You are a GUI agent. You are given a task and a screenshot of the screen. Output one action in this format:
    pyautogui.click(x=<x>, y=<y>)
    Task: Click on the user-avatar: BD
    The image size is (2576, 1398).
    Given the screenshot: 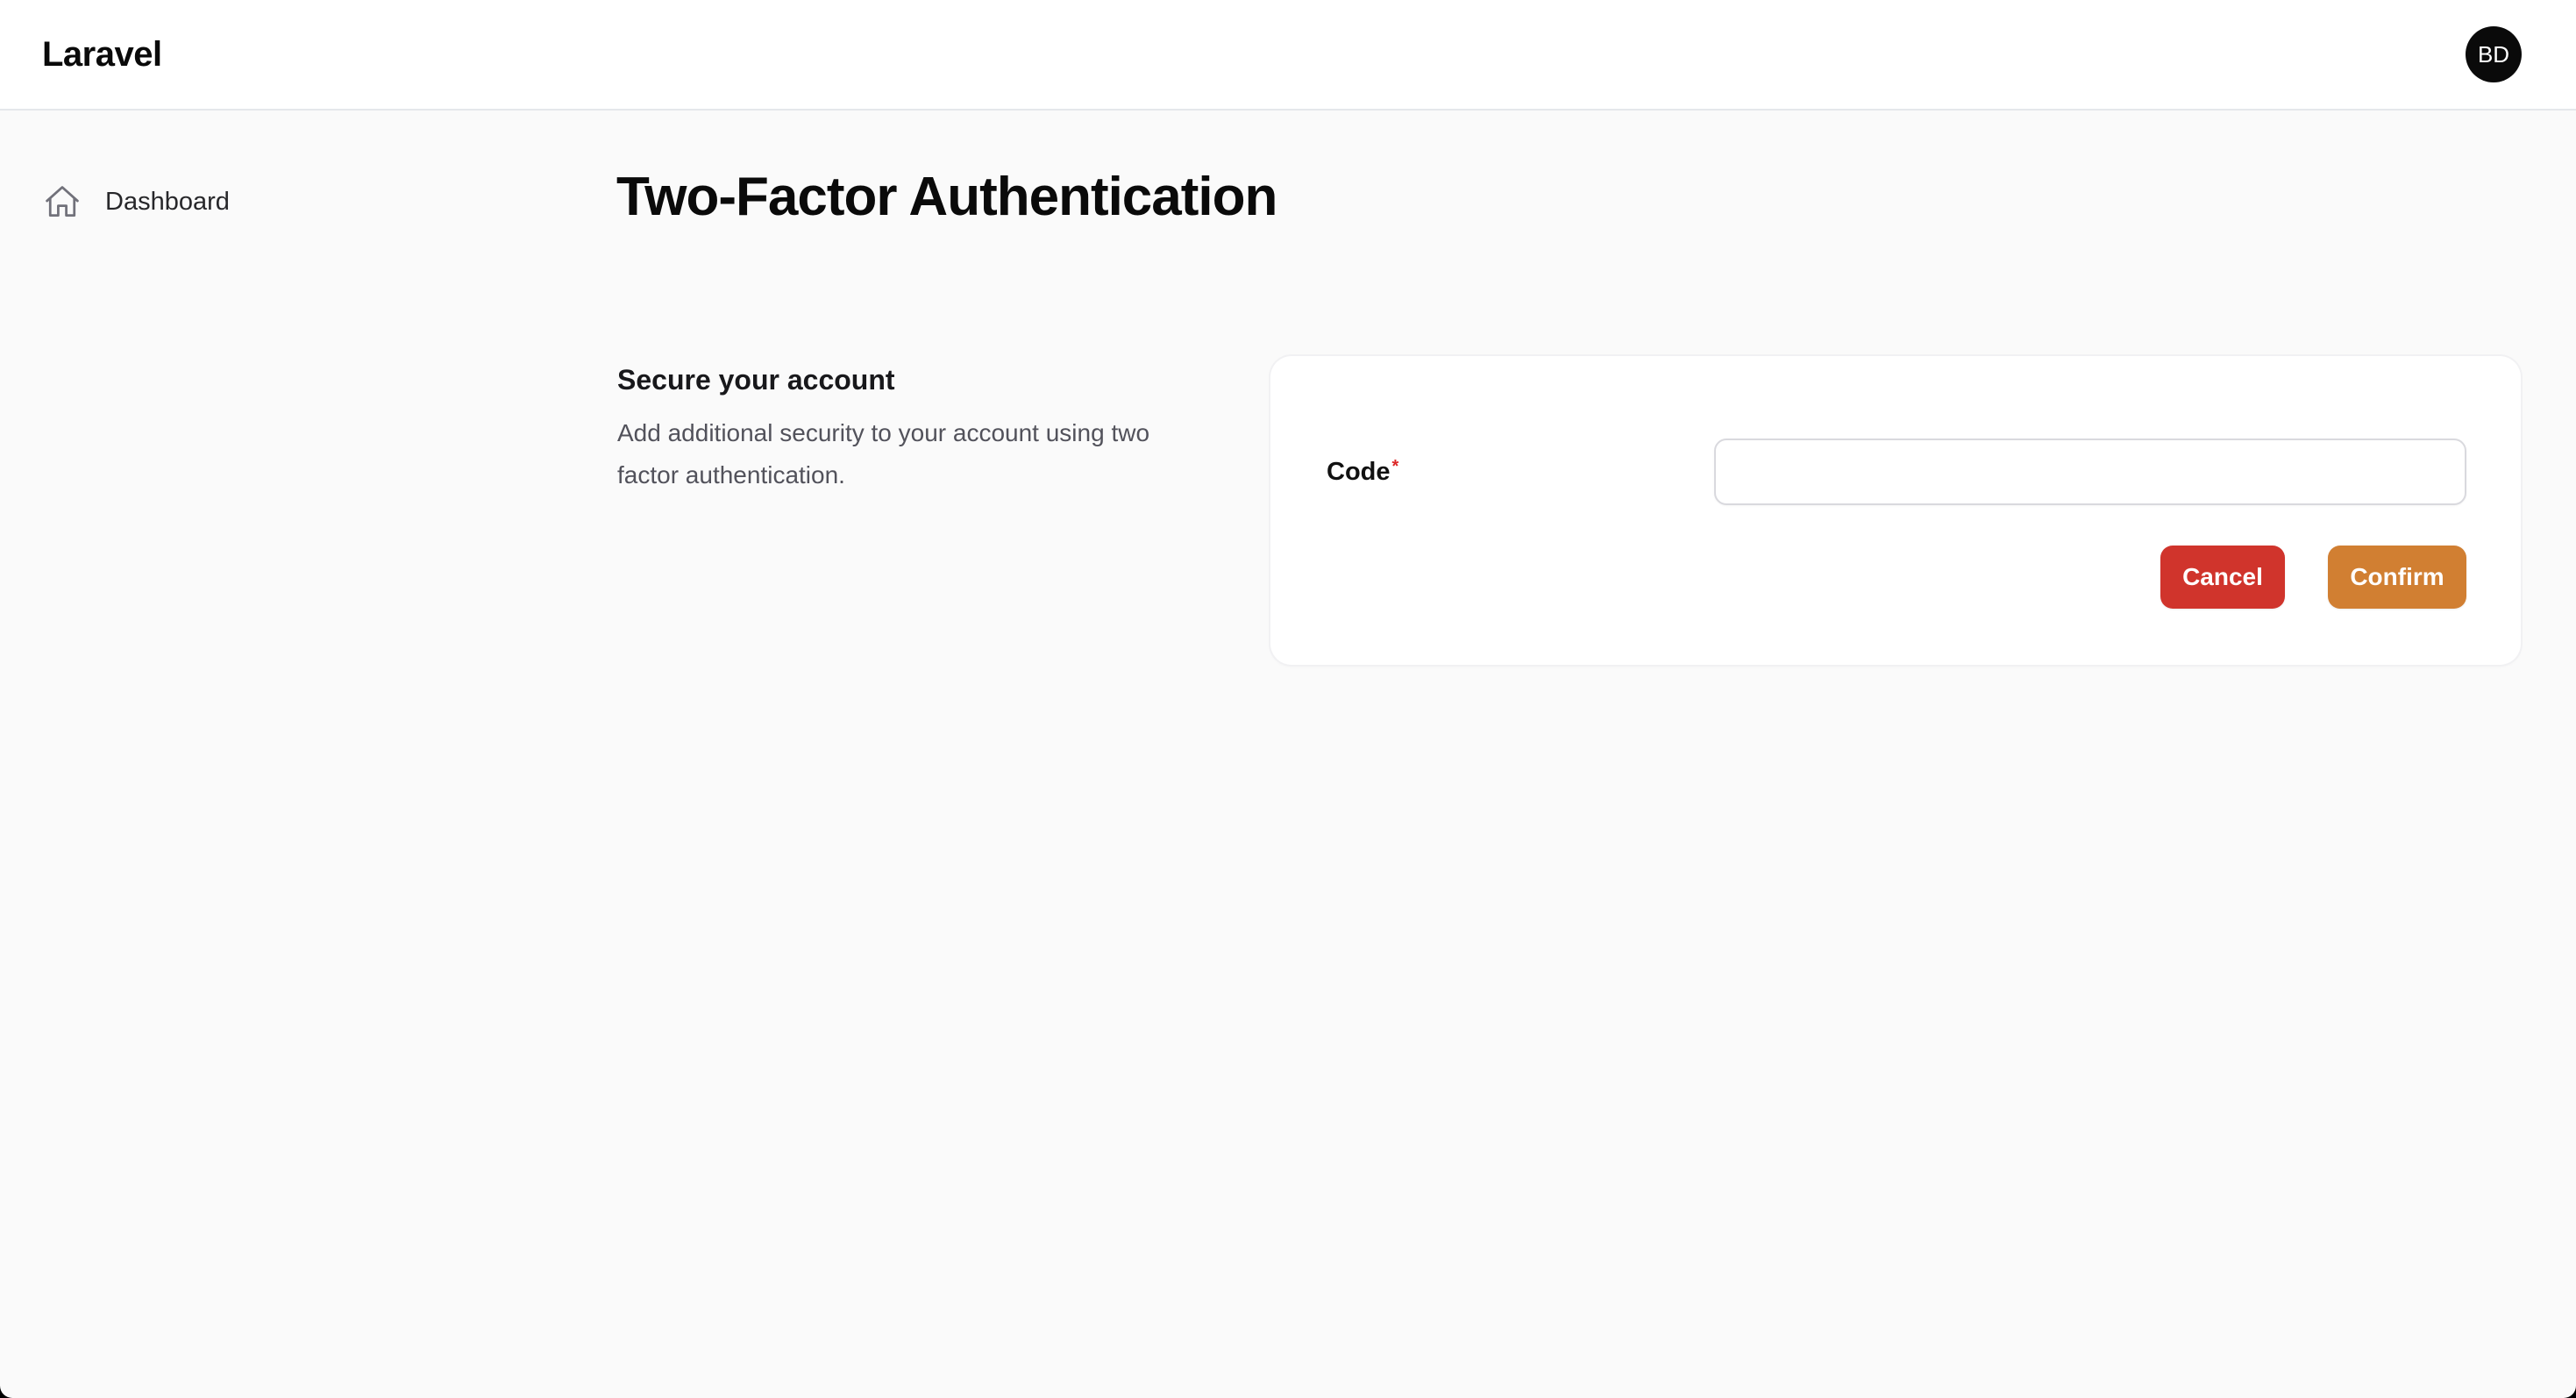 What is the action you would take?
    pyautogui.click(x=2494, y=54)
    